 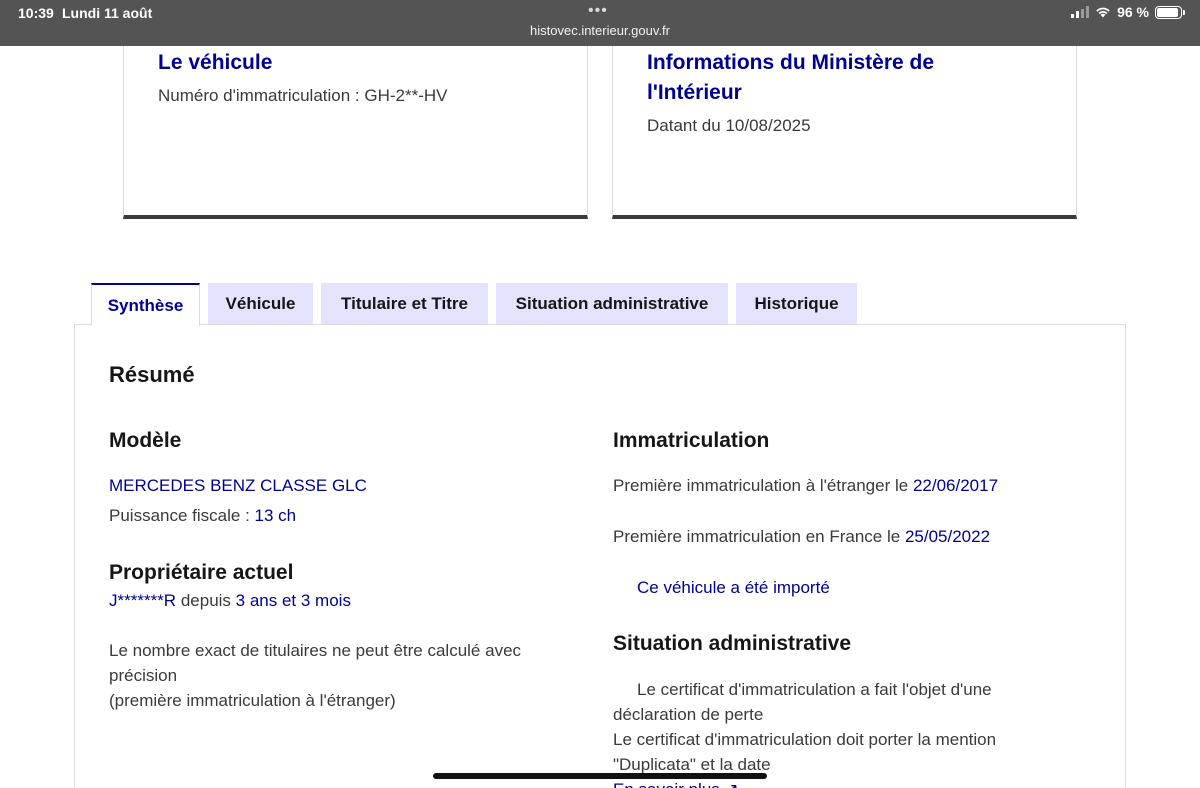 What do you see at coordinates (732, 643) in the screenshot?
I see `admin-situation-heading: Situation administrative` at bounding box center [732, 643].